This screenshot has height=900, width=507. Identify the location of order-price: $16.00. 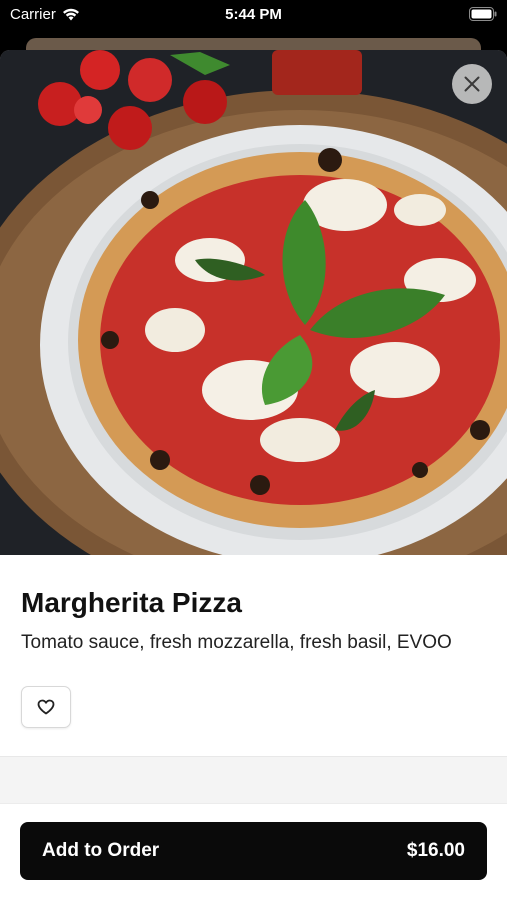
(435, 850).